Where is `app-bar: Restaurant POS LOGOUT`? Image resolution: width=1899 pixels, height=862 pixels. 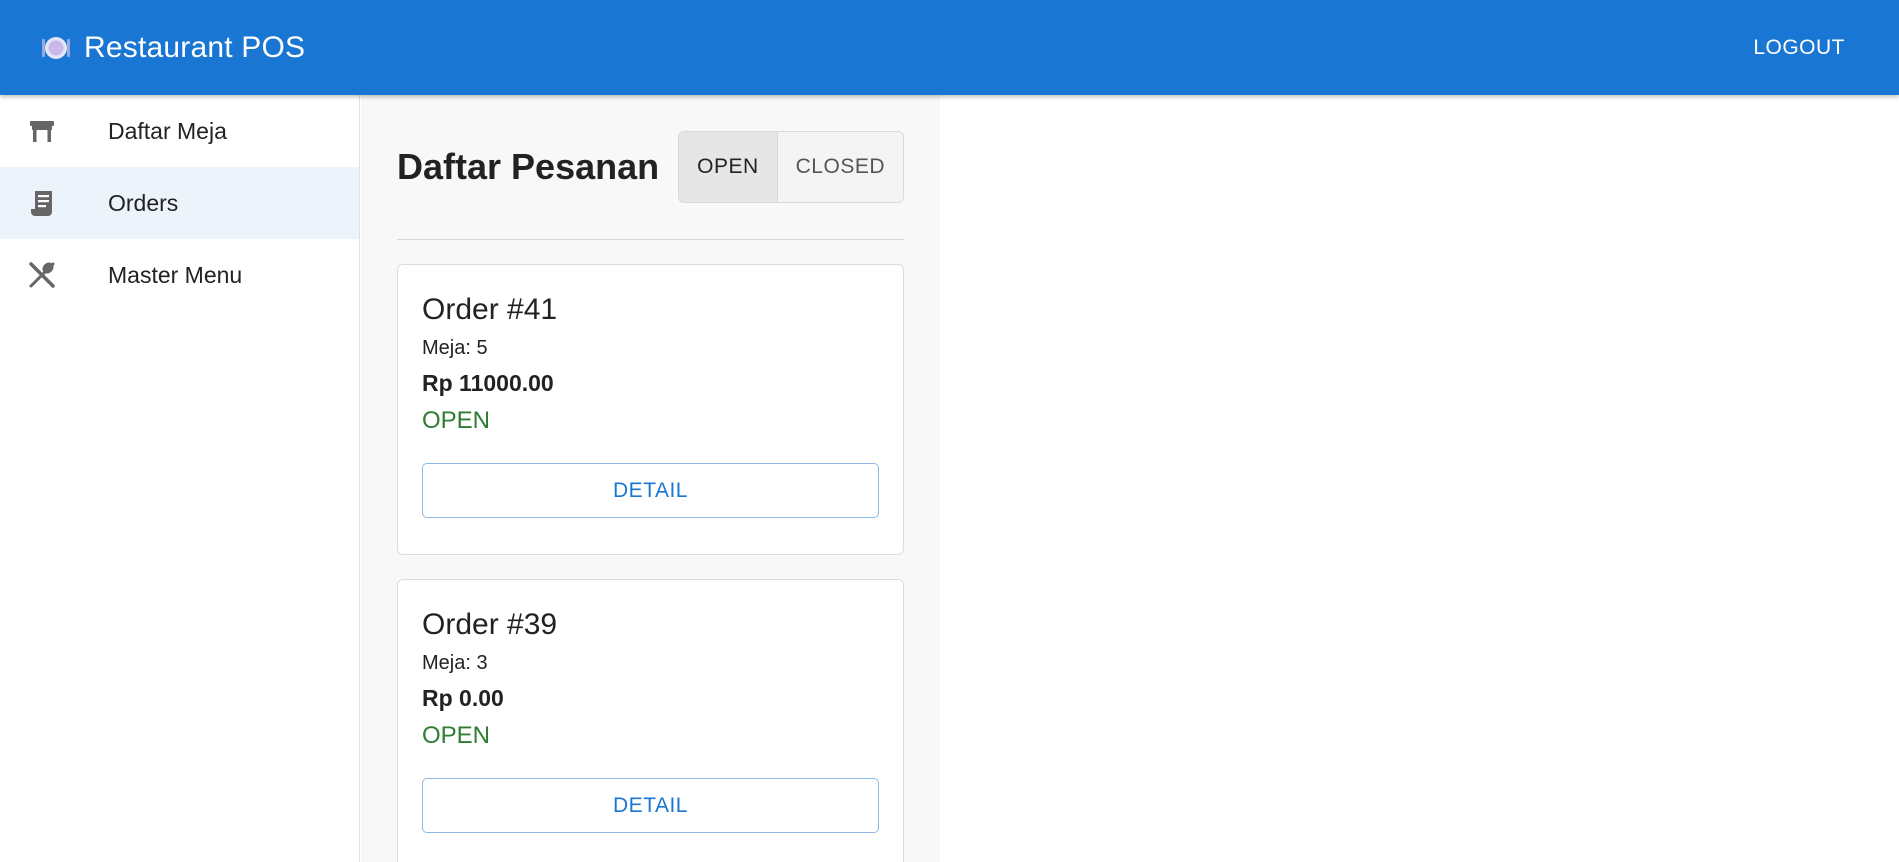
app-bar: Restaurant POS LOGOUT is located at coordinates (949, 47).